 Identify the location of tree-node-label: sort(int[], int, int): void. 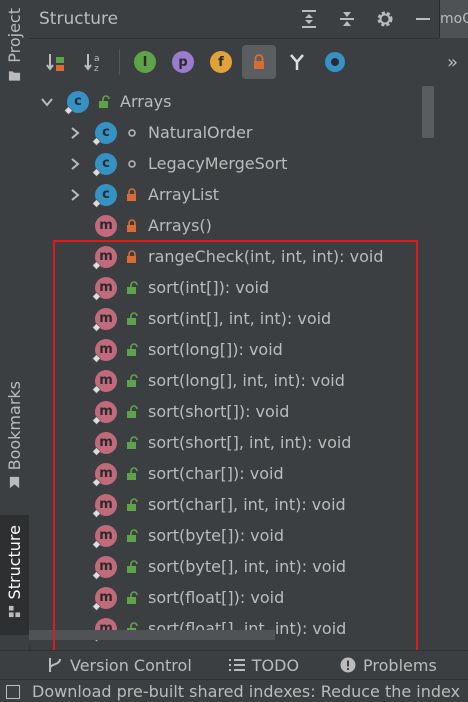
(240, 318).